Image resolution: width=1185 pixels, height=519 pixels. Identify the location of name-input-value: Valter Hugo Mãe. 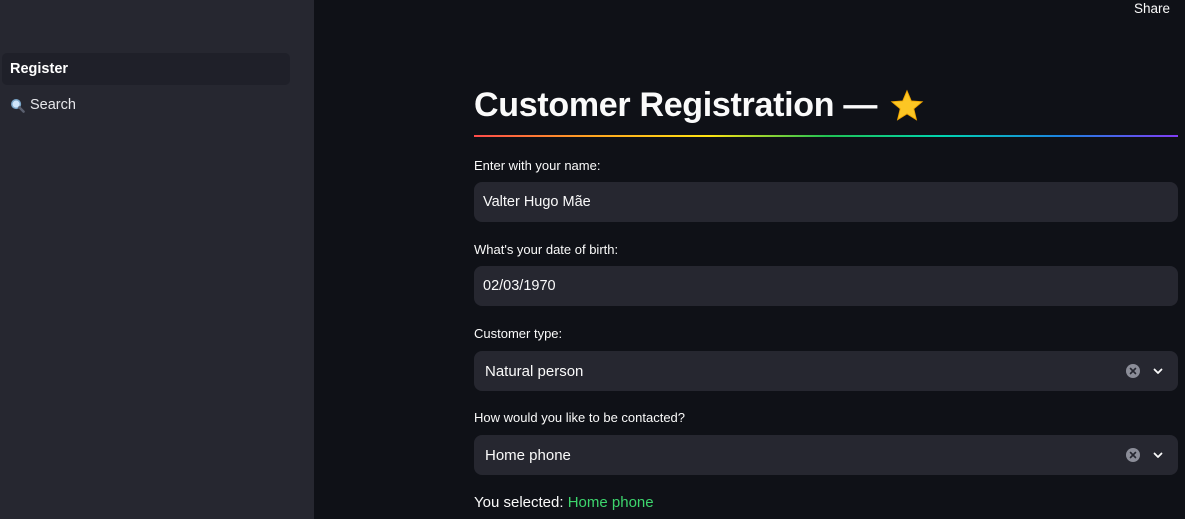
(537, 202).